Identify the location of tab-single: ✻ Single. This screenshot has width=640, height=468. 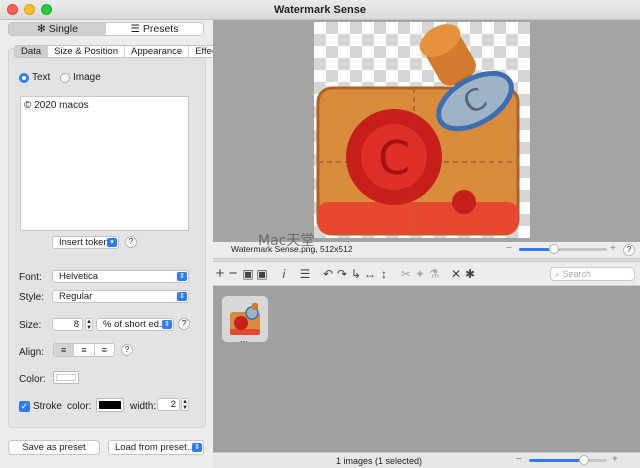
(57, 29).